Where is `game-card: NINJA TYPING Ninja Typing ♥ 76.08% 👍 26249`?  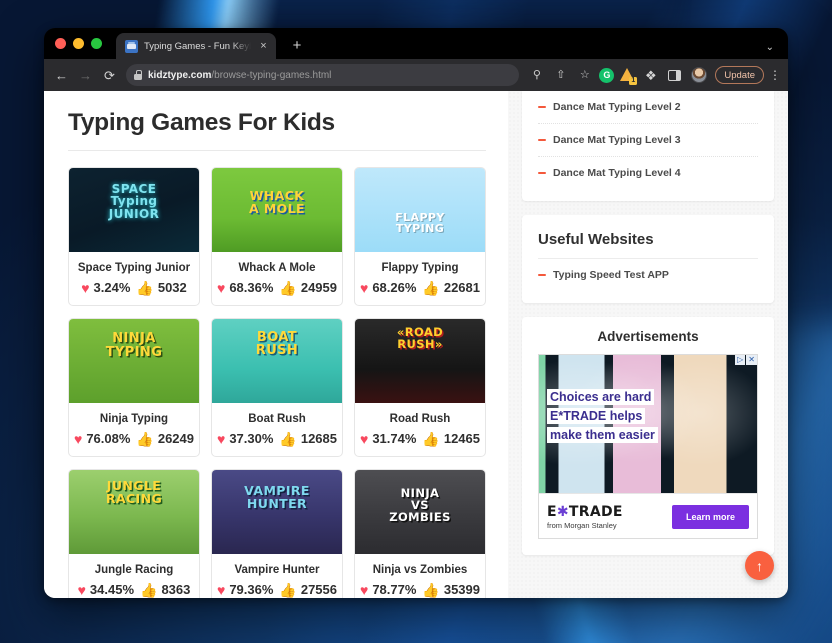
game-card: NINJA TYPING Ninja Typing ♥ 76.08% 👍 26249 is located at coordinates (134, 387).